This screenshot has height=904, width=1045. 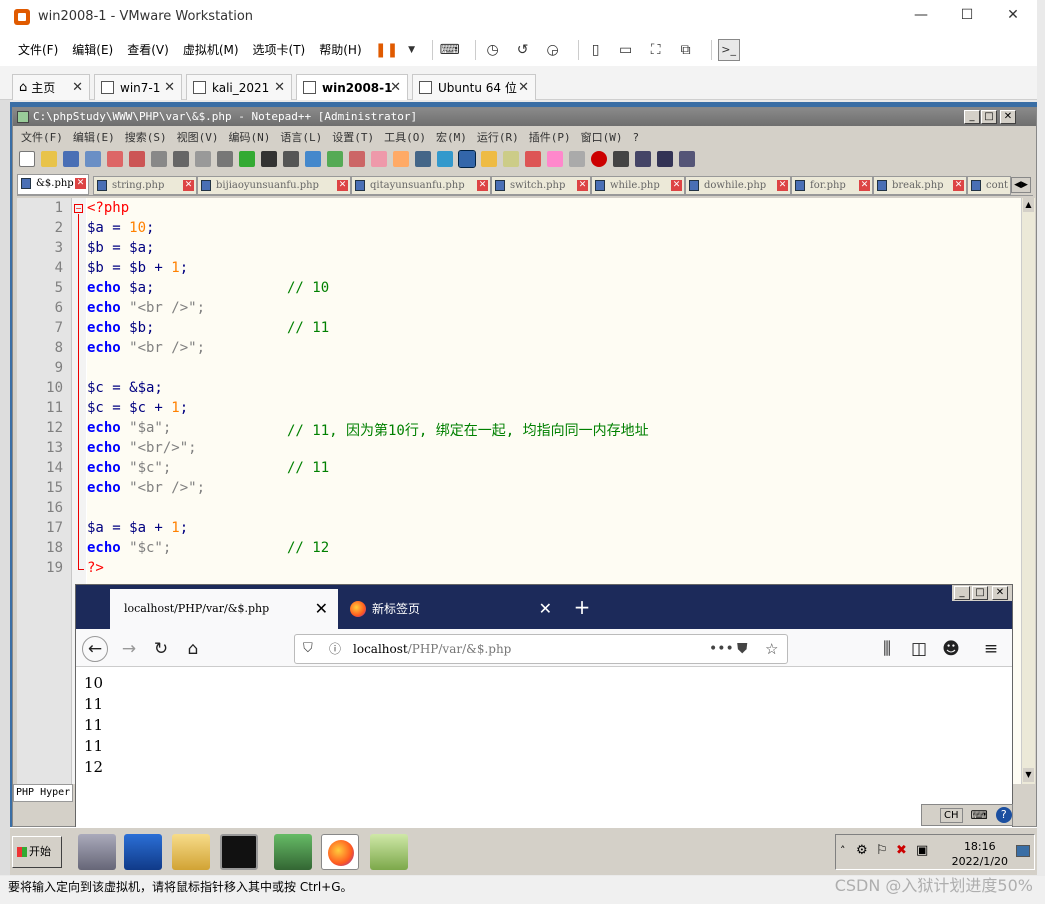 I want to click on fold-toggle-icon: −, so click(x=78, y=208).